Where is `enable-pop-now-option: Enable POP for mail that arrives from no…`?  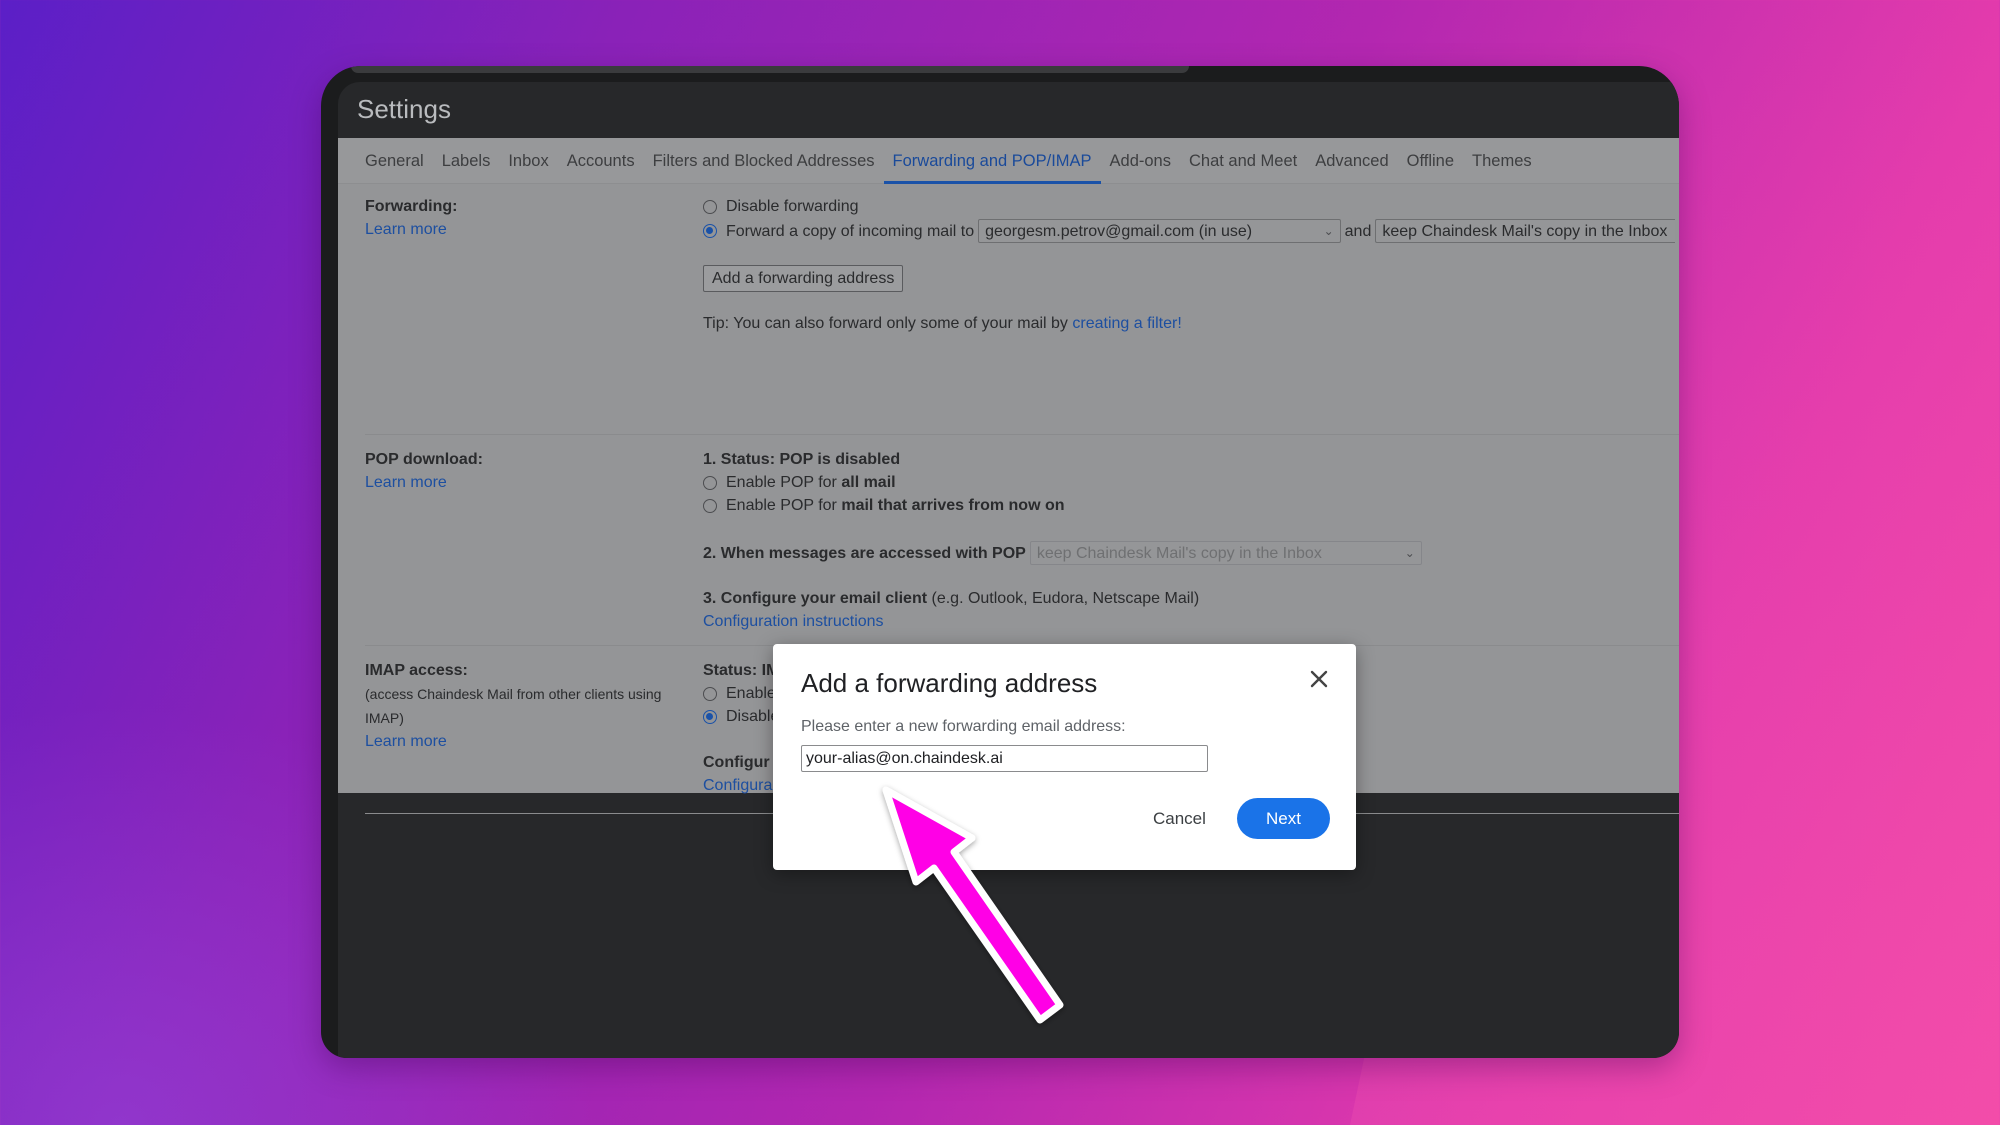 enable-pop-now-option: Enable POP for mail that arrives from no… is located at coordinates (1191, 505).